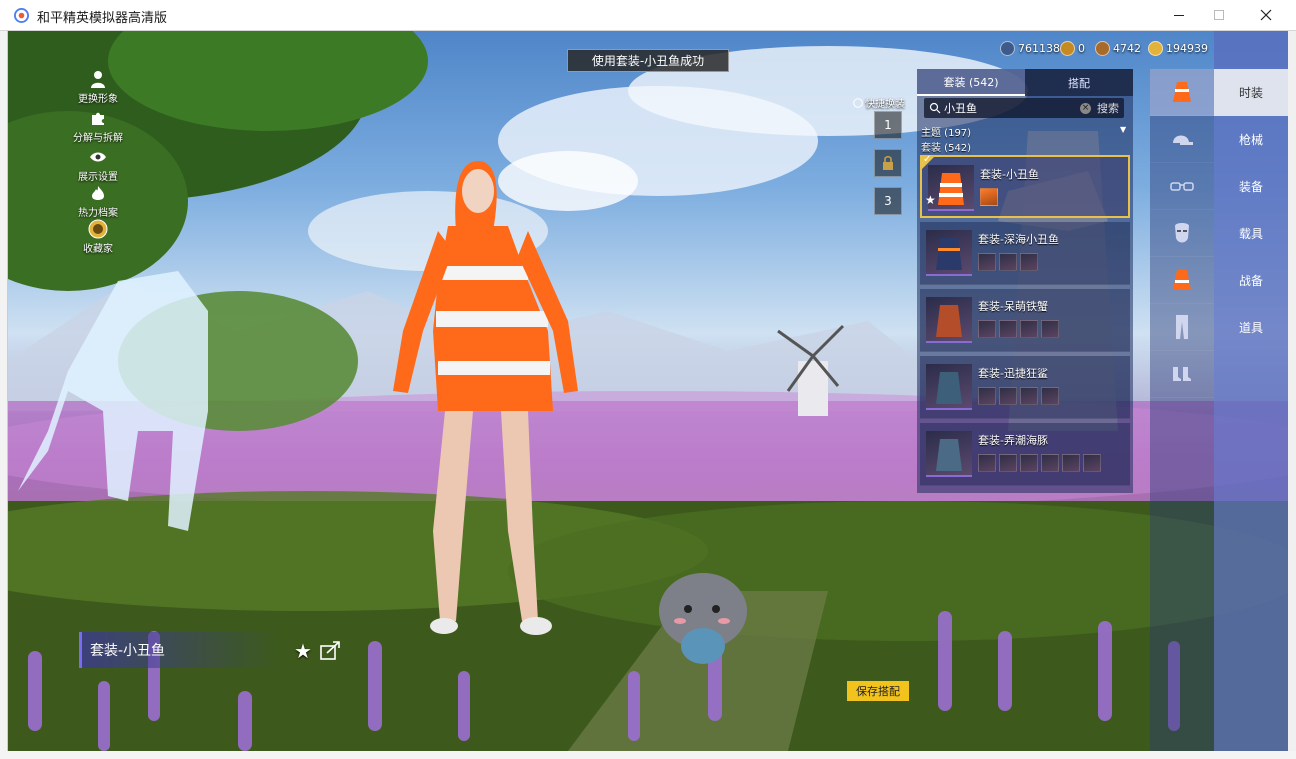  Describe the element at coordinates (1182, 374) in the screenshot. I see `slot-shoes` at that location.